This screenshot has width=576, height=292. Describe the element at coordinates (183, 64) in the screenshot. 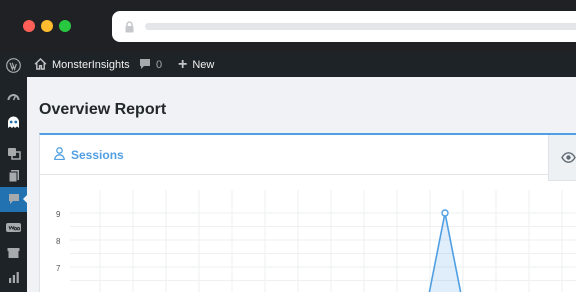

I see `plus-icon: +` at that location.